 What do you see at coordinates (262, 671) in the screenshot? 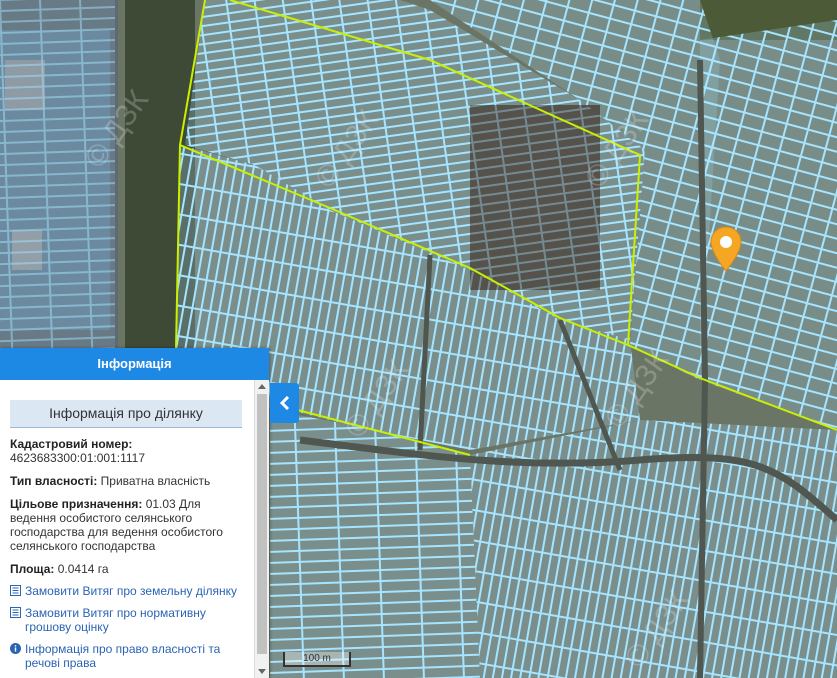
I see `scroll-down-arrow-icon` at bounding box center [262, 671].